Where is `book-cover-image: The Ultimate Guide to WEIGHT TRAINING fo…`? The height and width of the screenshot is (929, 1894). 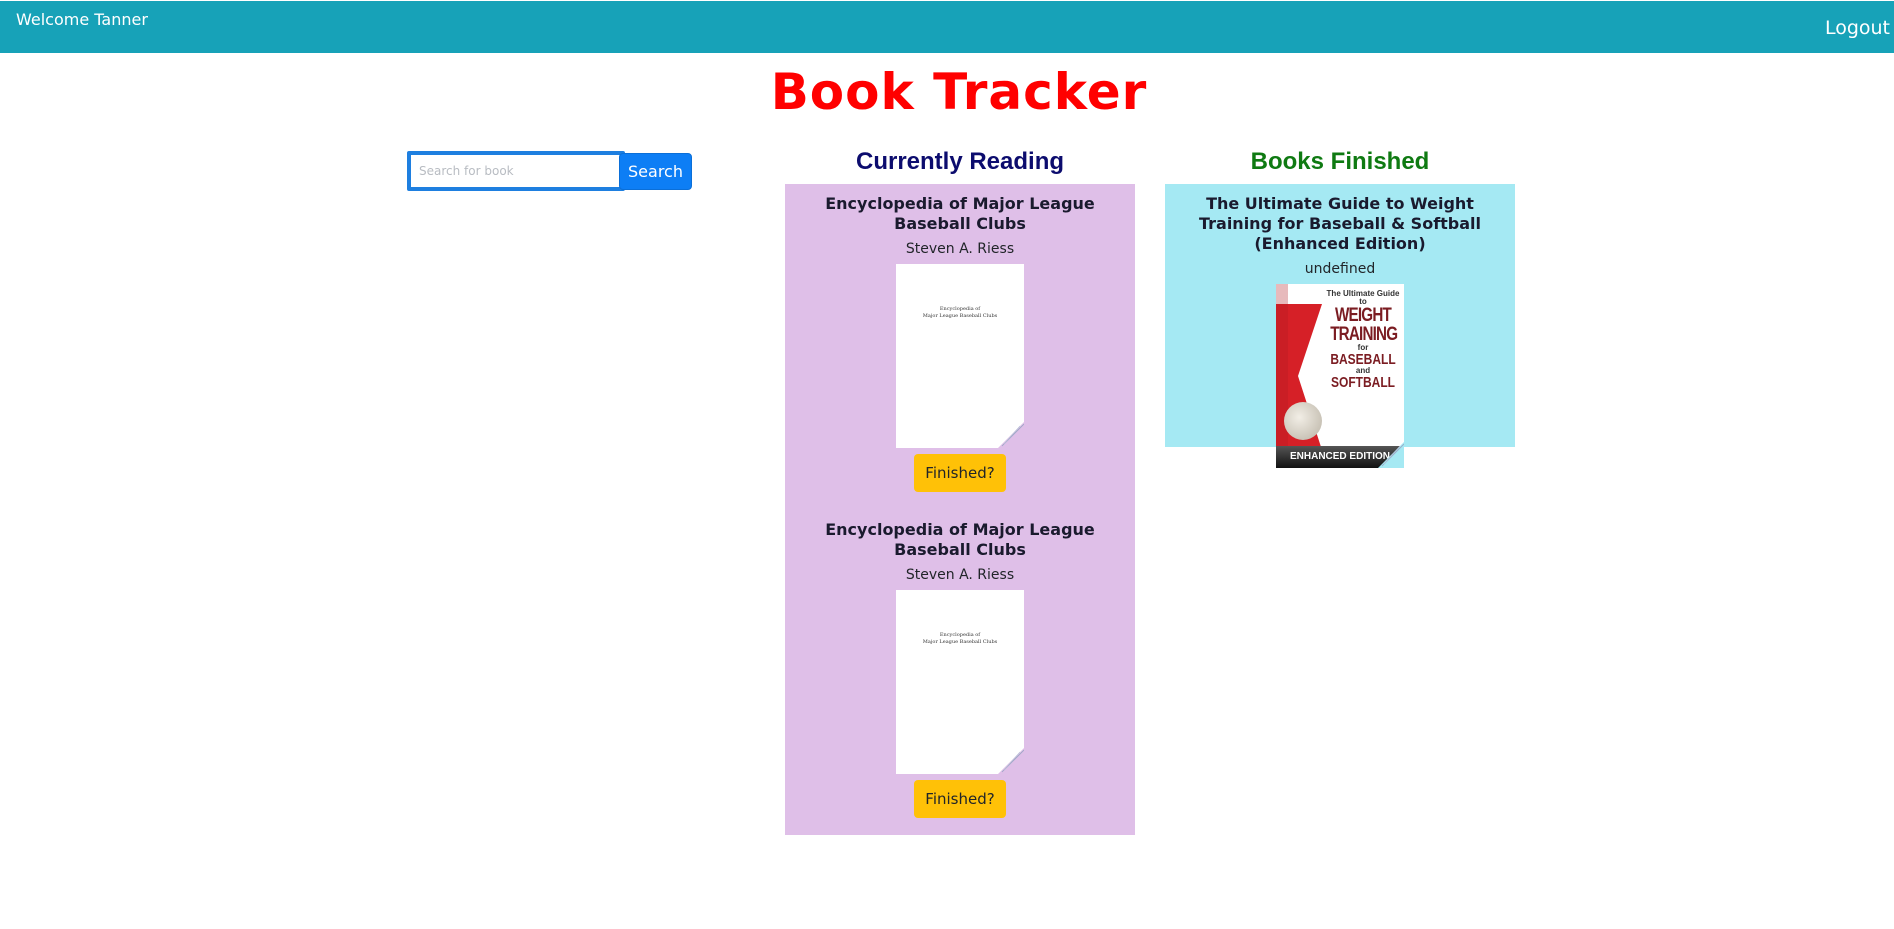
book-cover-image: The Ultimate Guide to WEIGHT TRAINING fo… is located at coordinates (1340, 376).